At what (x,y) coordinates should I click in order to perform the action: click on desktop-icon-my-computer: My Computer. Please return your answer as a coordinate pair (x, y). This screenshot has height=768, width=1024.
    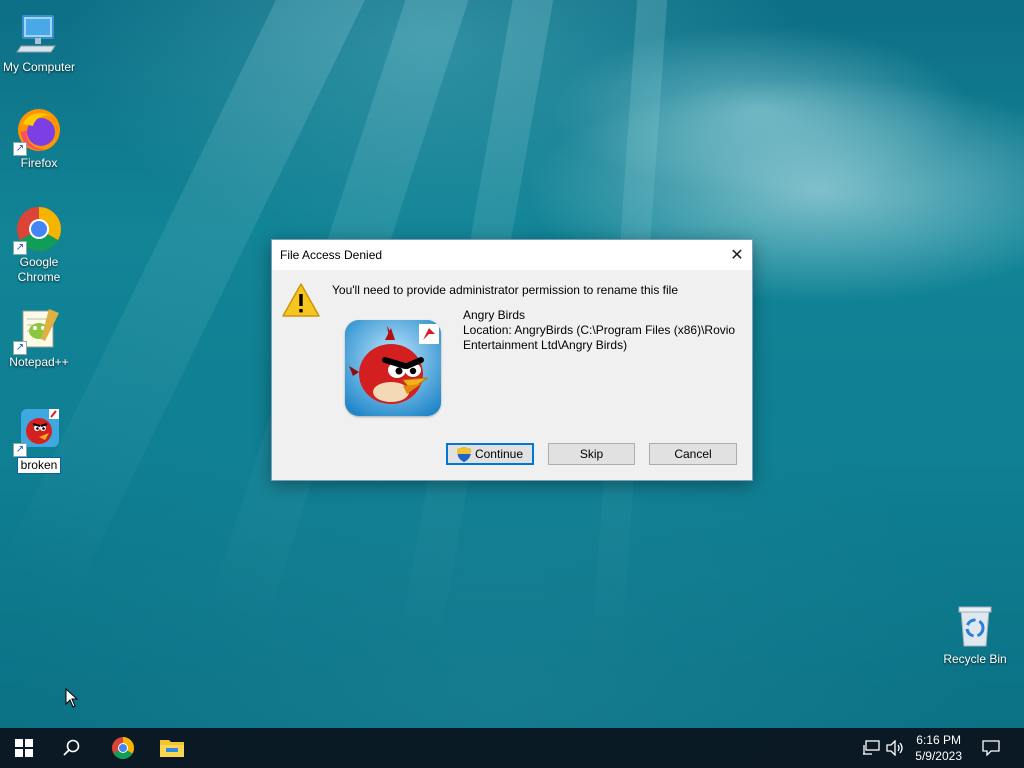
    Looking at the image, I should click on (39, 42).